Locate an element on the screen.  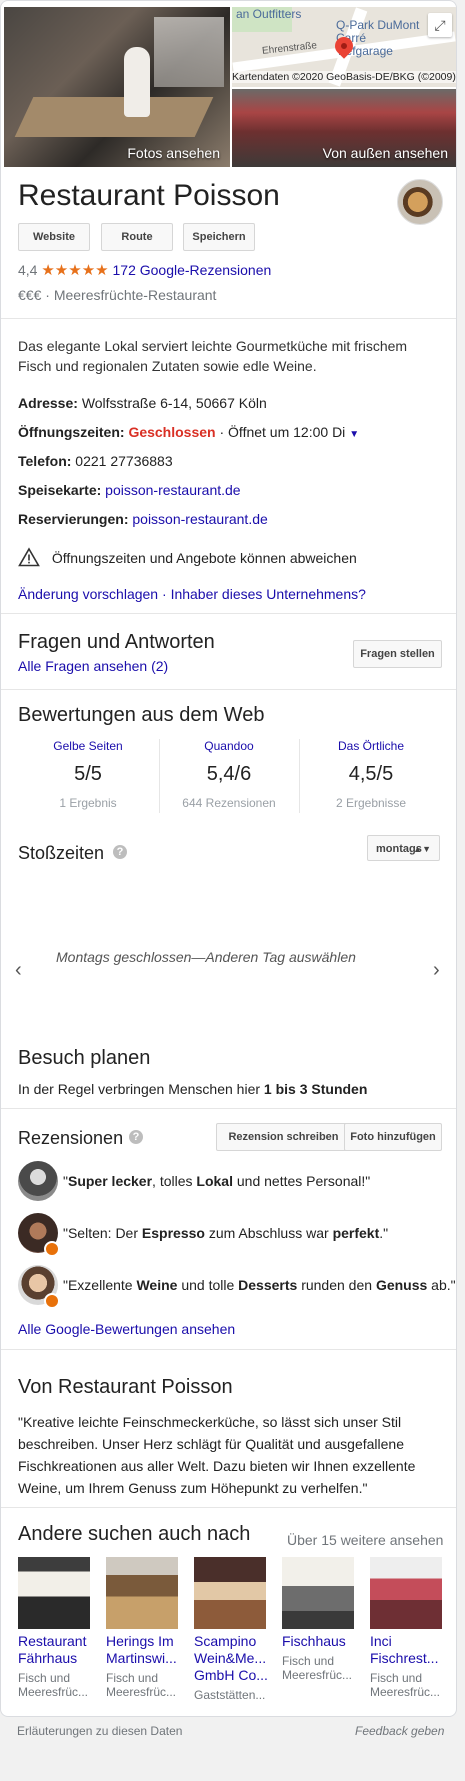
map-shop-label: an Outfitters is located at coordinates (269, 14).